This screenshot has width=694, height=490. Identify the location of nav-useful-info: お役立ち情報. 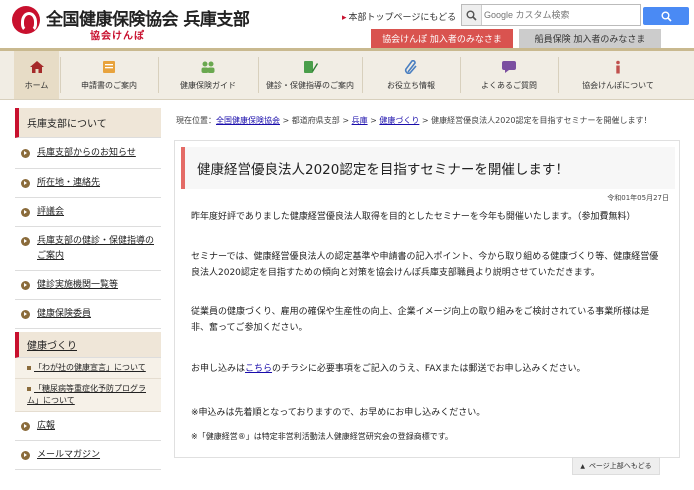
(411, 75).